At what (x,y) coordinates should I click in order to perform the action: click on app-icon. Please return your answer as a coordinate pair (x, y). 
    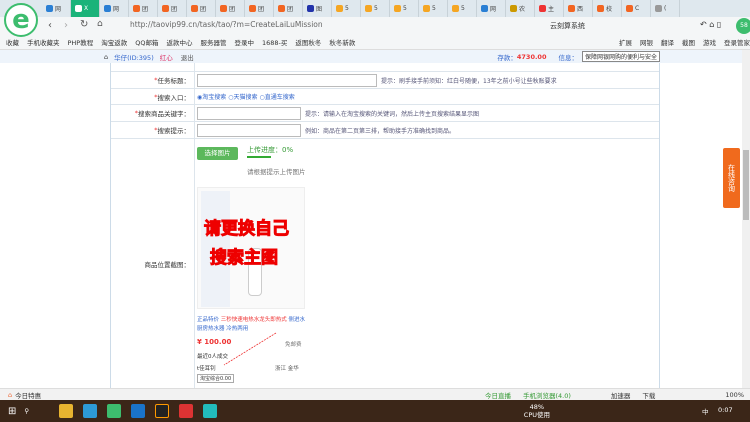
    Looking at the image, I should click on (90, 411).